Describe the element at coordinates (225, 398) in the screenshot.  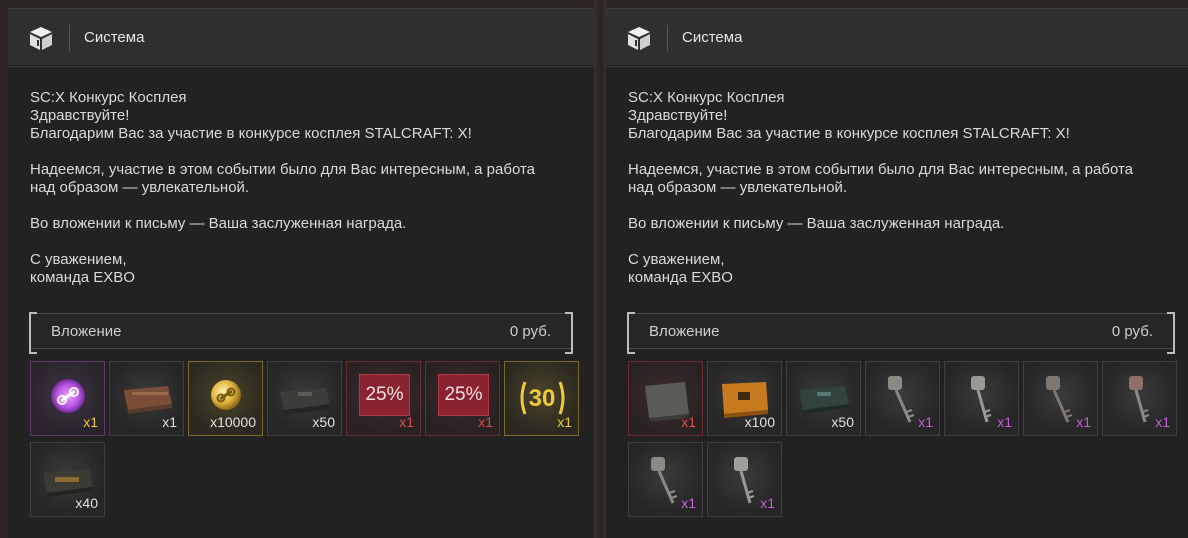
I see `item-slot: x10000` at that location.